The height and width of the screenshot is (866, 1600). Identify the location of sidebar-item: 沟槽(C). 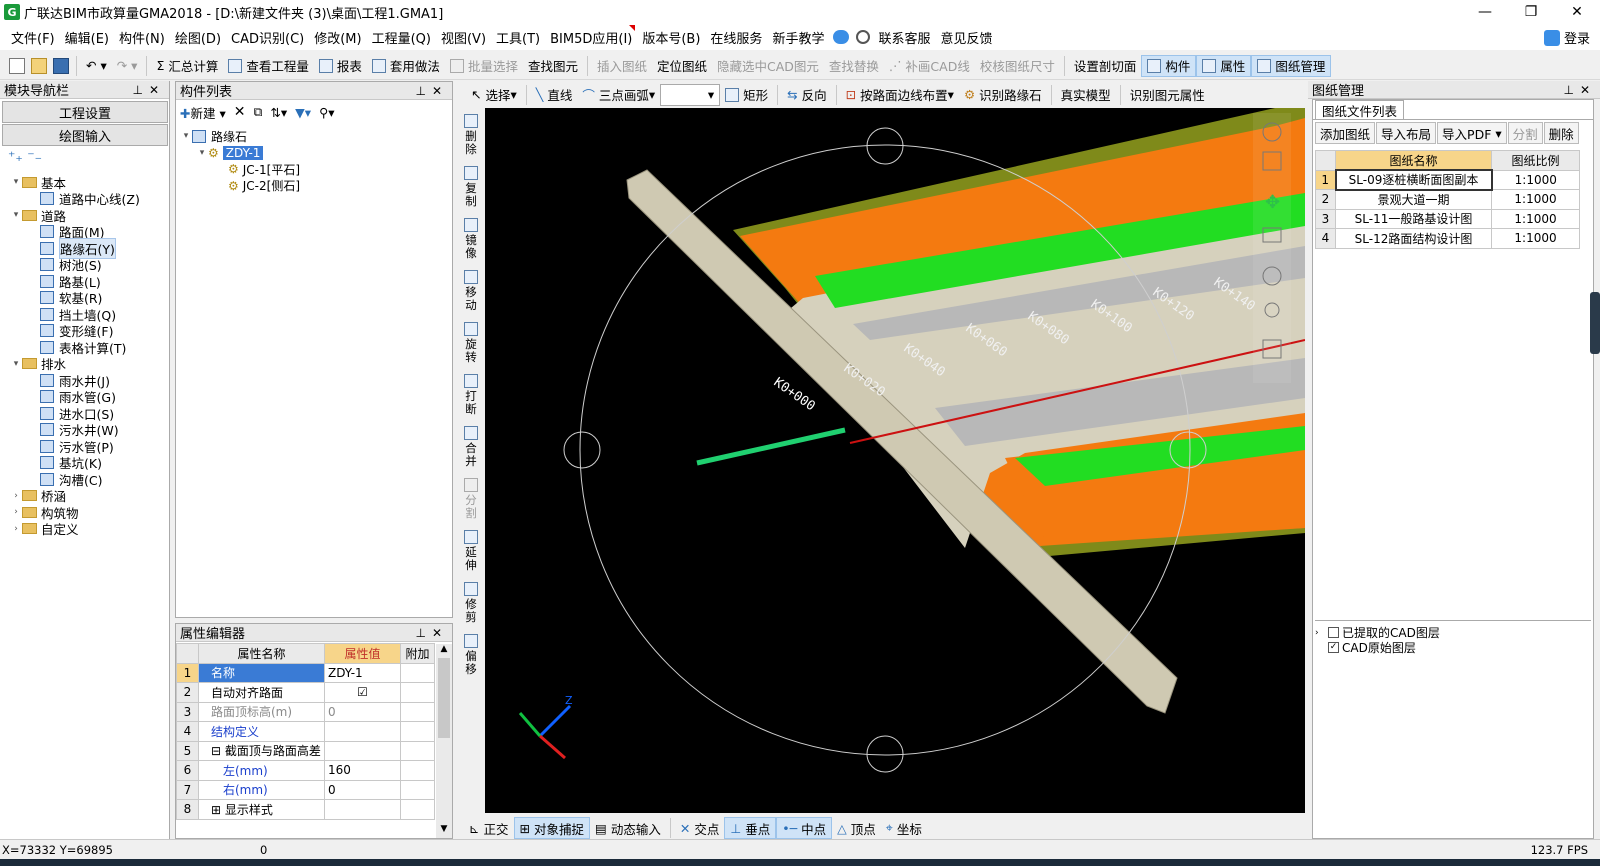
(84, 479).